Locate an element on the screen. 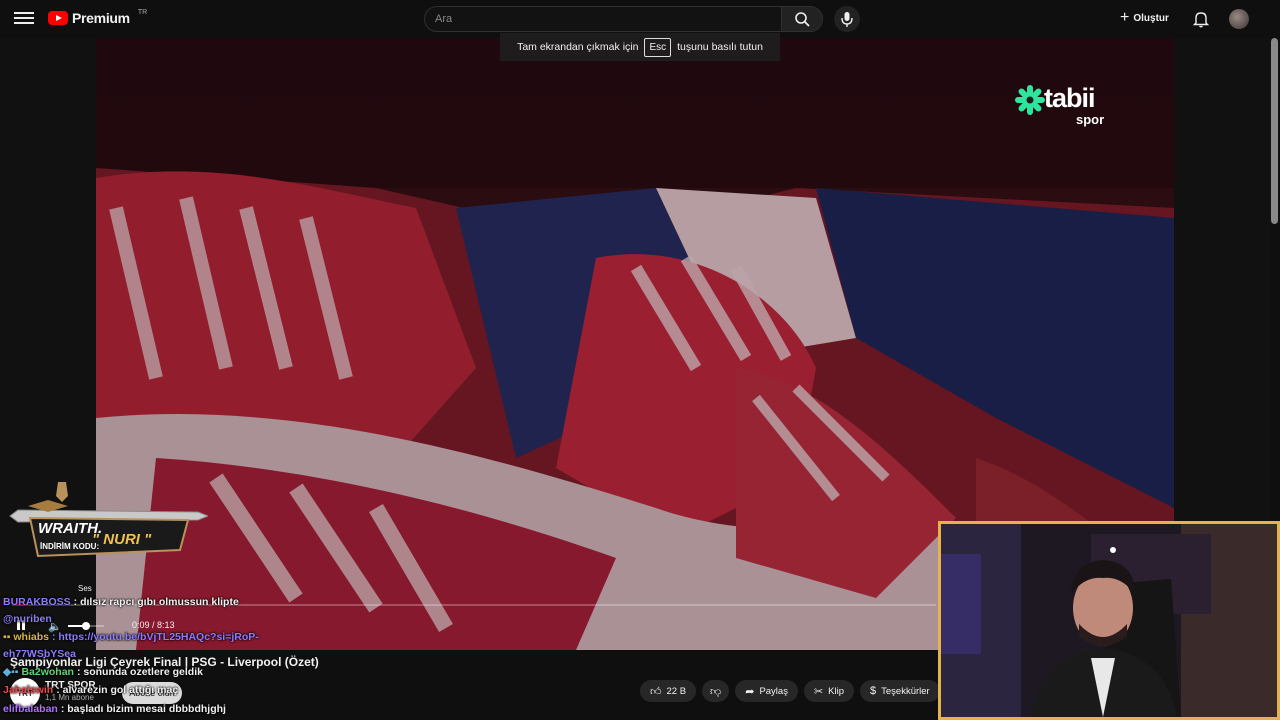 This screenshot has width=1280, height=720. esc-tip-after: tuşunu basılı tutun is located at coordinates (720, 47).